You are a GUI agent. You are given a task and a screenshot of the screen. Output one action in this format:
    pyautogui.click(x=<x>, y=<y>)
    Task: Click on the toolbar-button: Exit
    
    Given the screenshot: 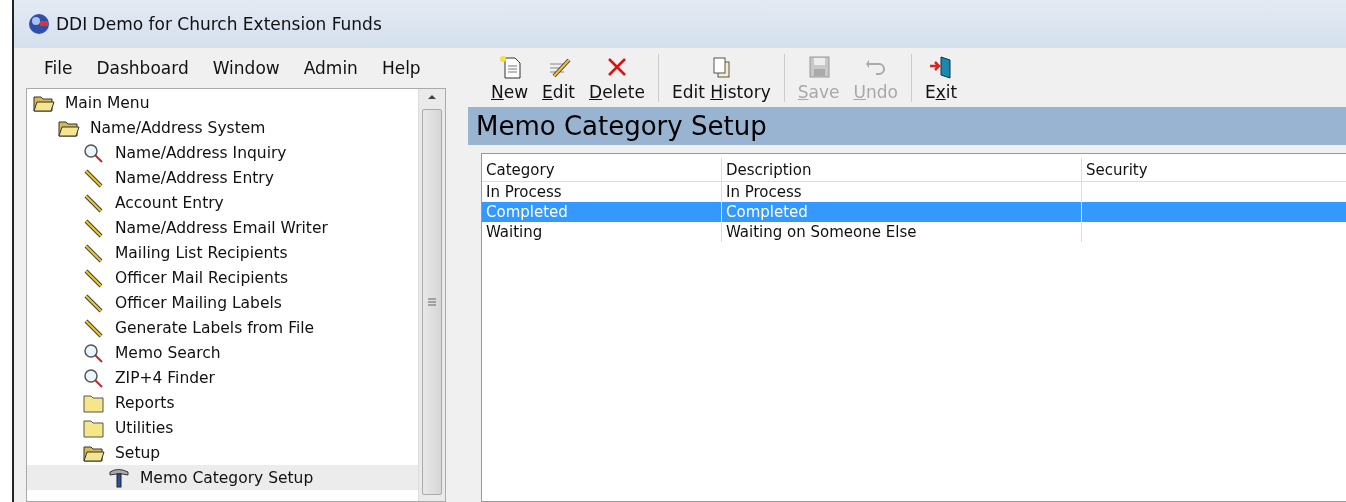 What is the action you would take?
    pyautogui.click(x=941, y=77)
    